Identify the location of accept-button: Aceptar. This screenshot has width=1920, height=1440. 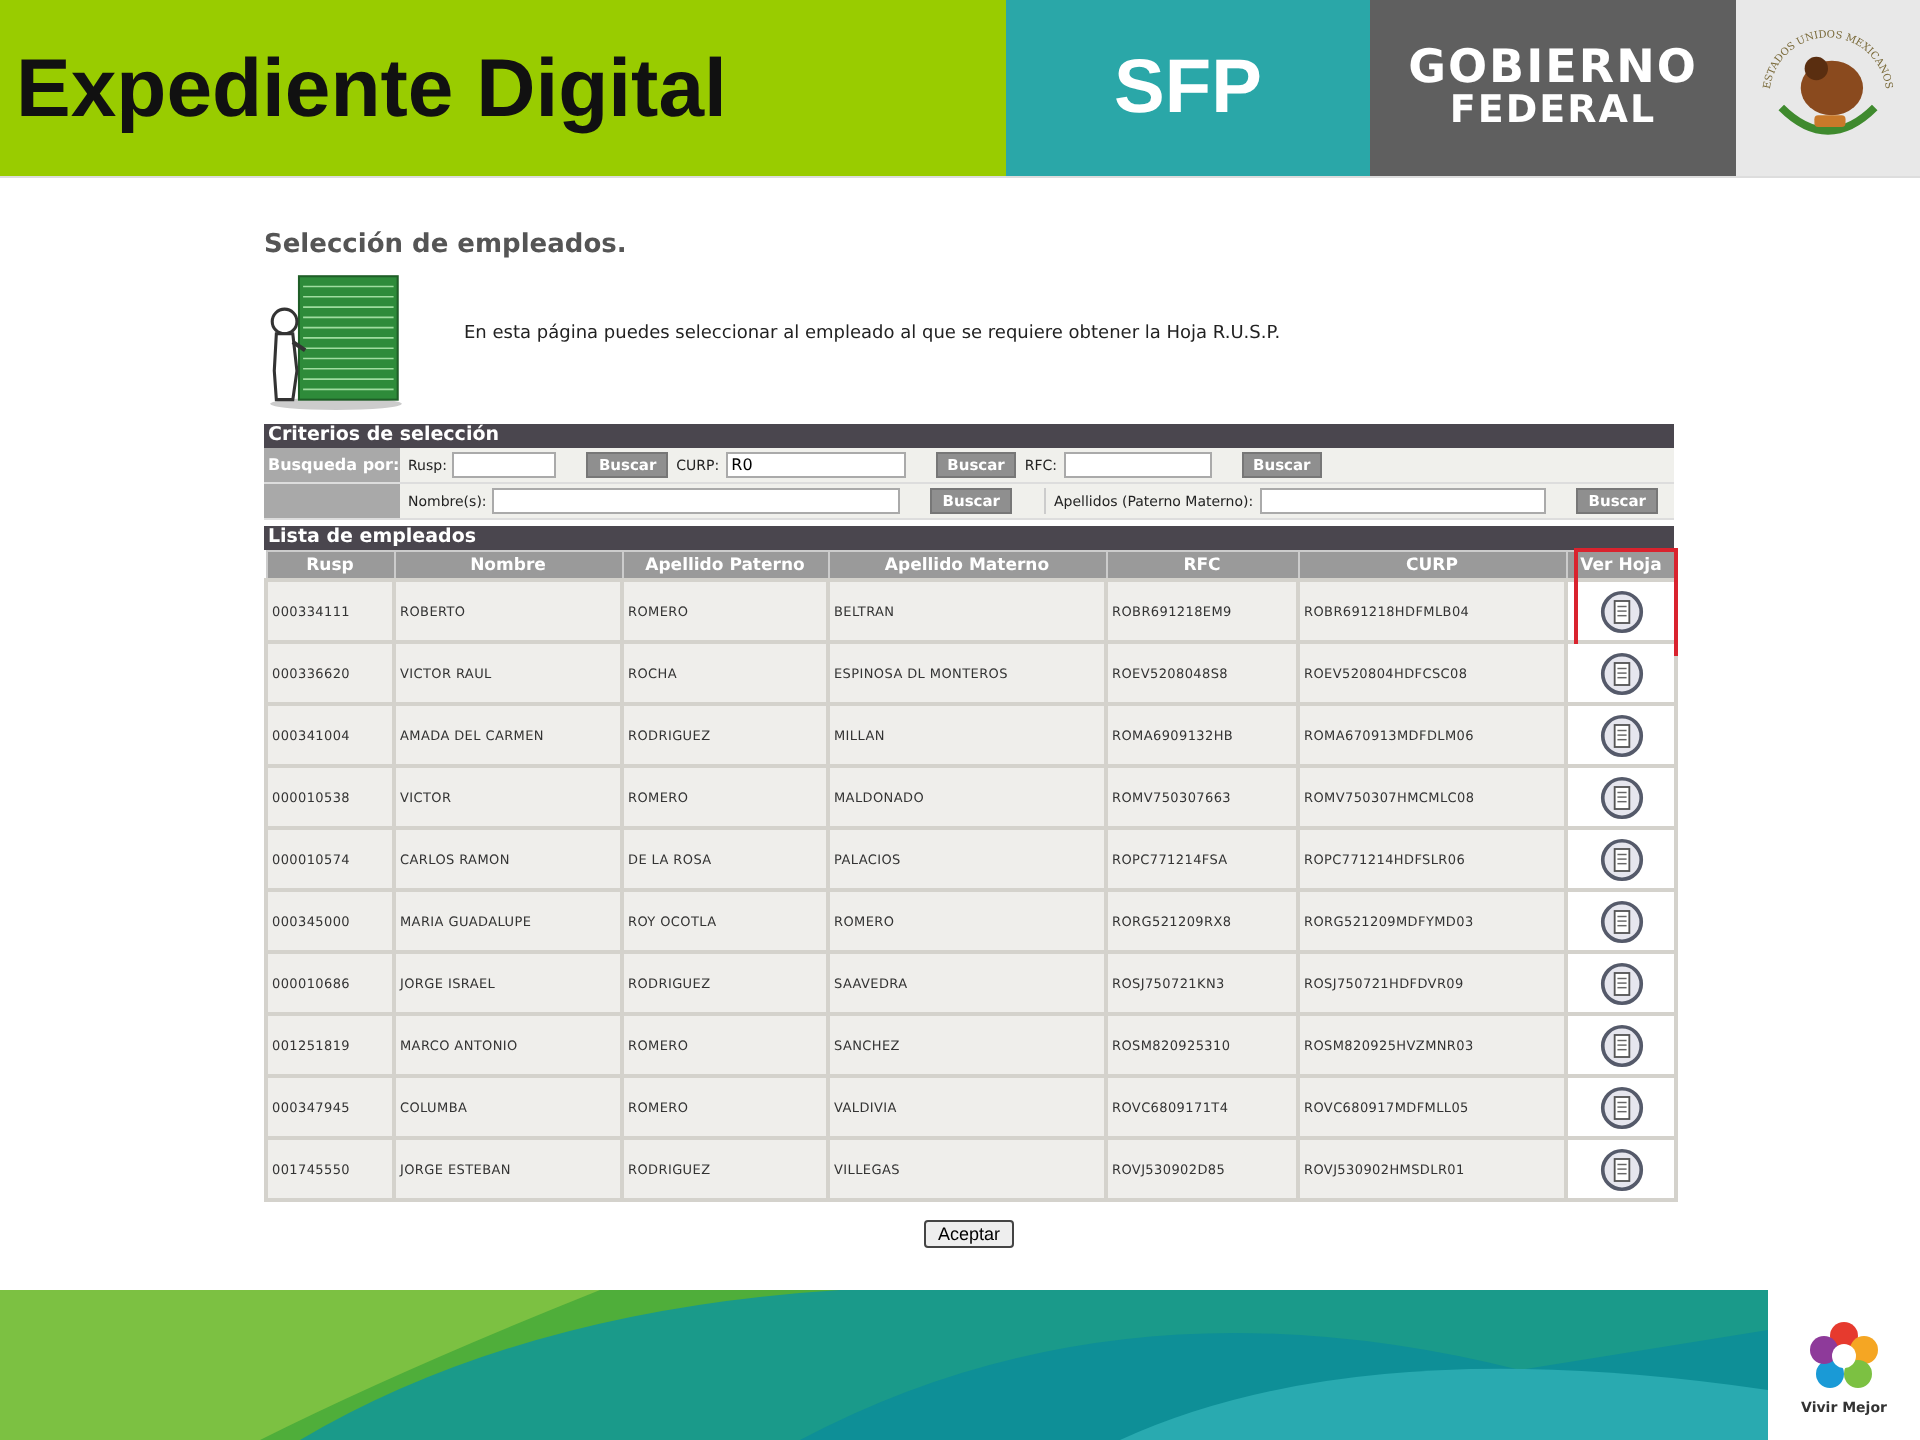
(969, 1234).